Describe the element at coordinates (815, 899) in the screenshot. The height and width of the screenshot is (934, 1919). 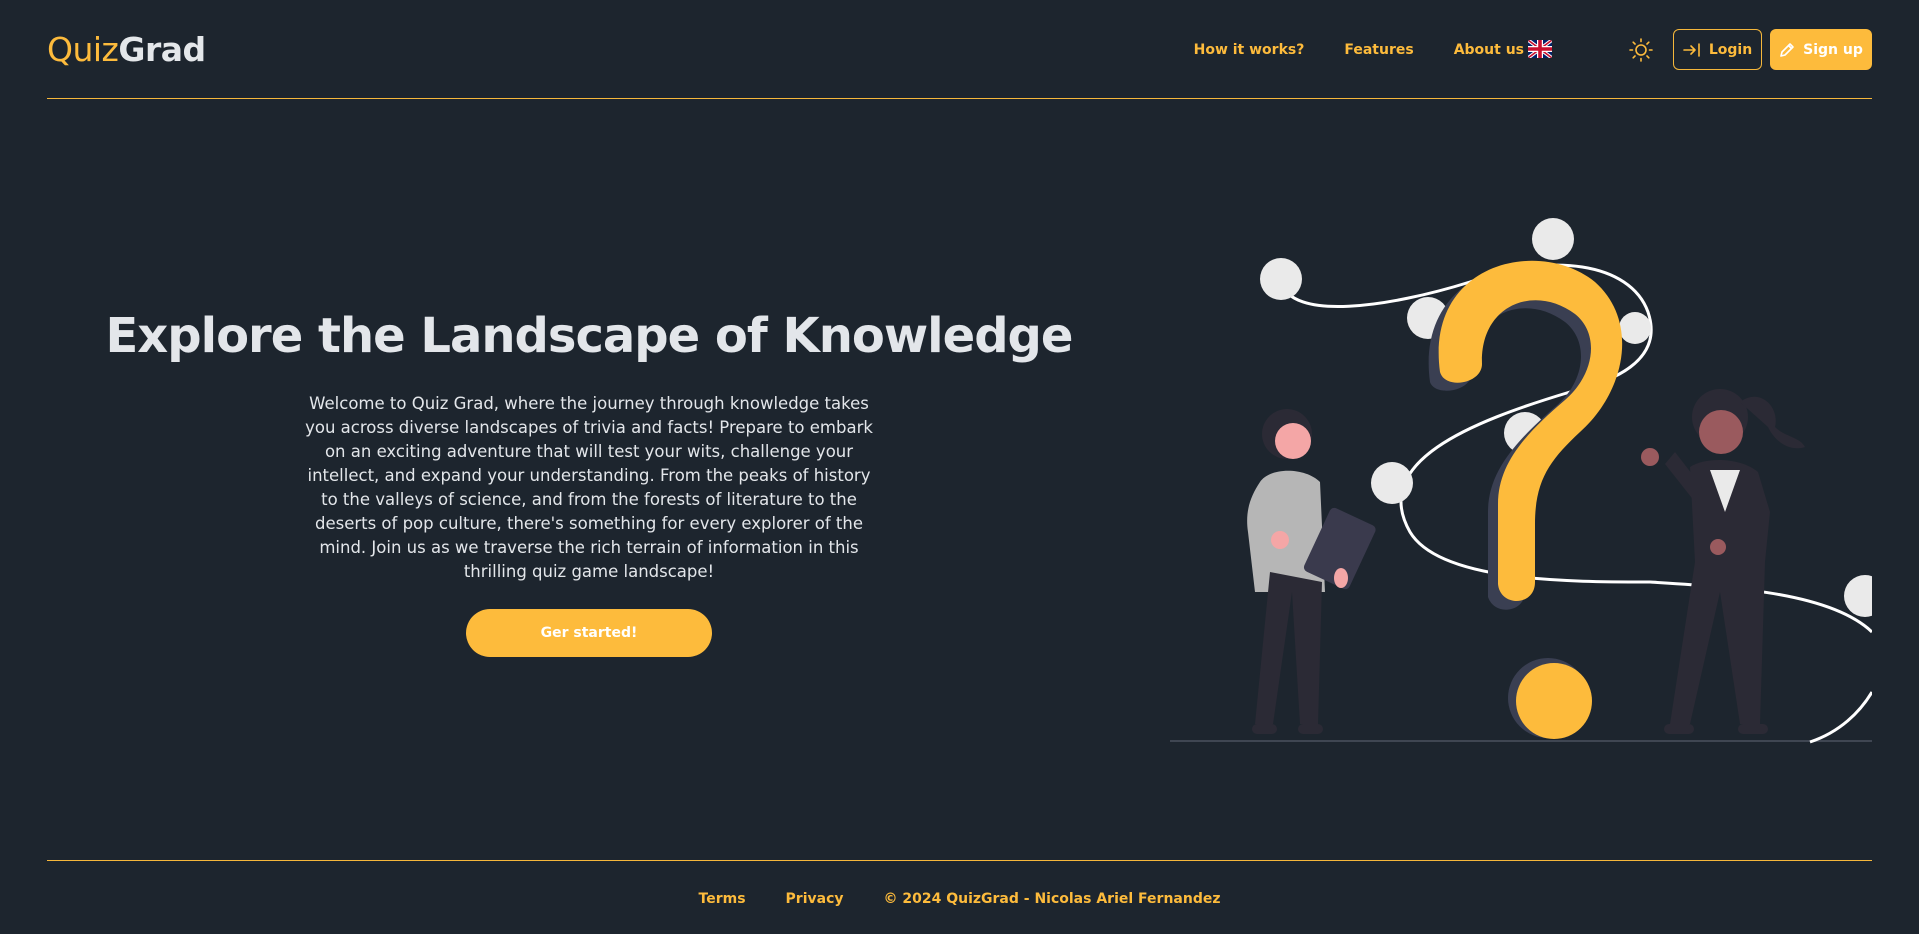
I see `footer-privacy-link: Privacy` at that location.